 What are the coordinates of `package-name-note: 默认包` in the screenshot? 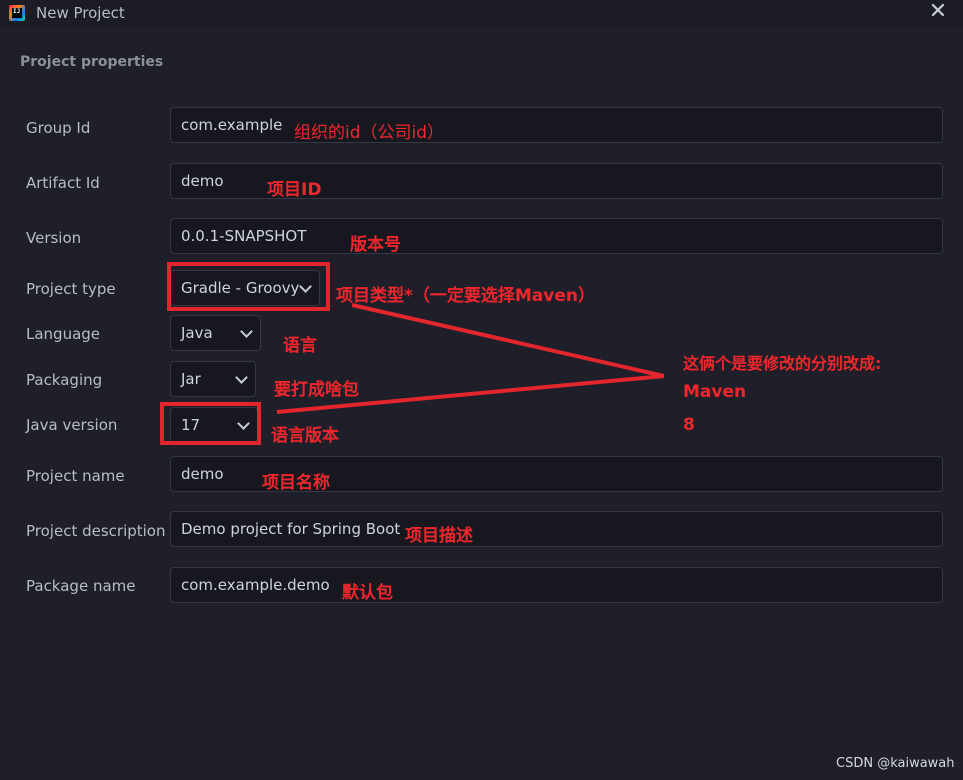 It's located at (367, 593).